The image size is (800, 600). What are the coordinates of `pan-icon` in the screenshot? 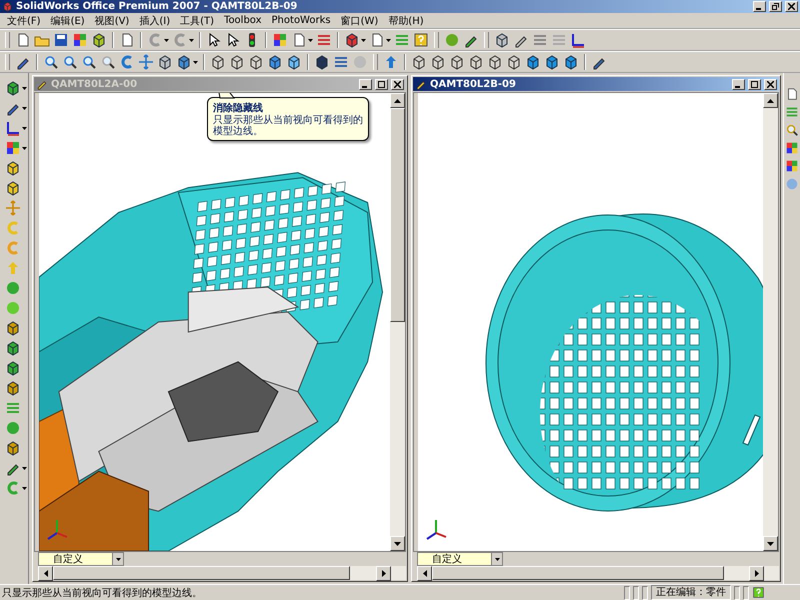 It's located at (146, 62).